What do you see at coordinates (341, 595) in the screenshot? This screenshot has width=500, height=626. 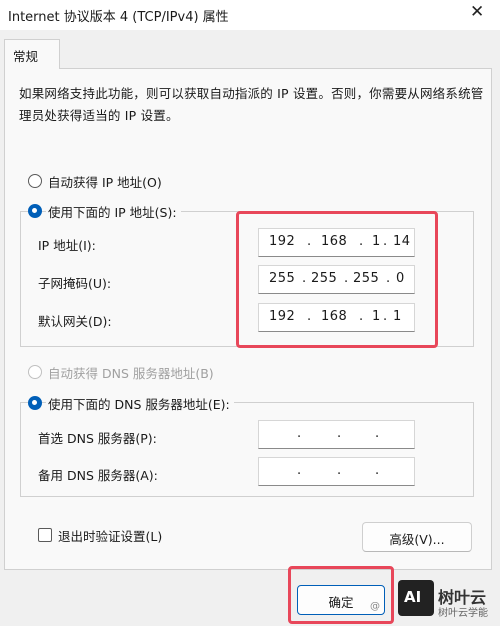 I see `ok-button-highlight` at bounding box center [341, 595].